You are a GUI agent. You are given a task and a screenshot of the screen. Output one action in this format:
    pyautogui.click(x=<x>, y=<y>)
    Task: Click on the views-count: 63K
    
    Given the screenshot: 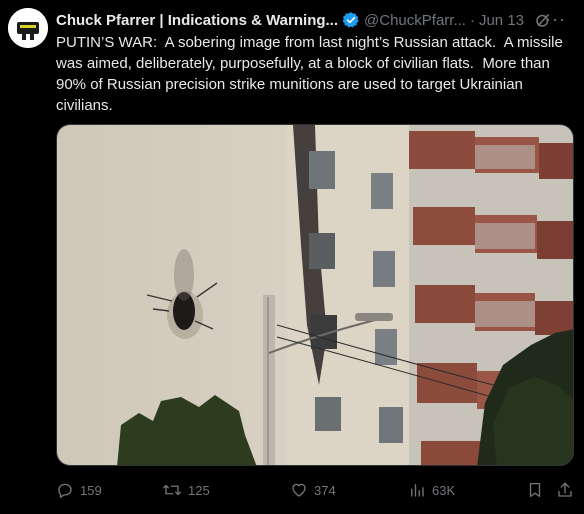 What is the action you would take?
    pyautogui.click(x=444, y=490)
    